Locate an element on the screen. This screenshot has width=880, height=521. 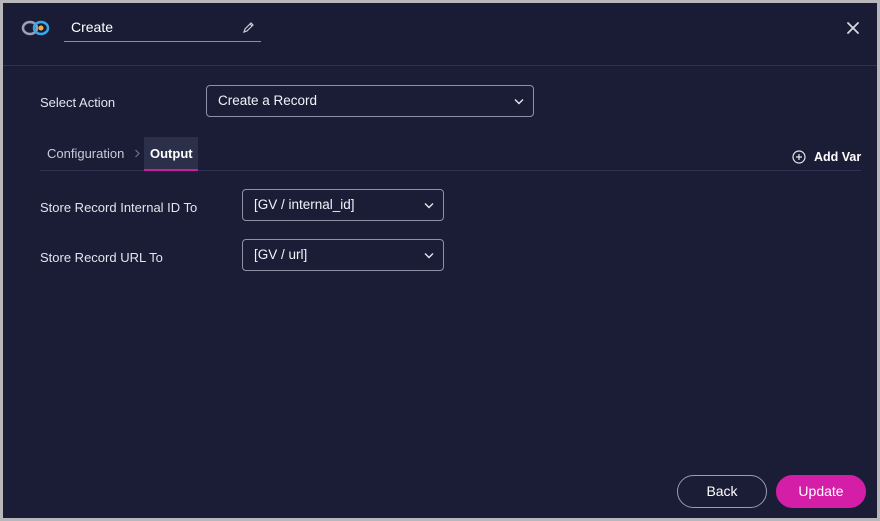
url-value: [GV / url] is located at coordinates (281, 254).